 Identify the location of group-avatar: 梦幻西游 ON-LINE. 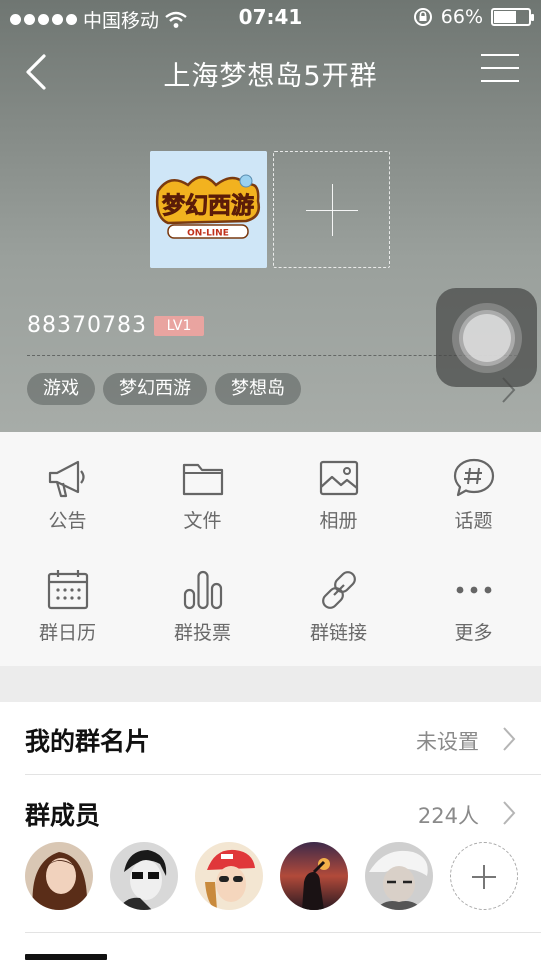
(208, 209).